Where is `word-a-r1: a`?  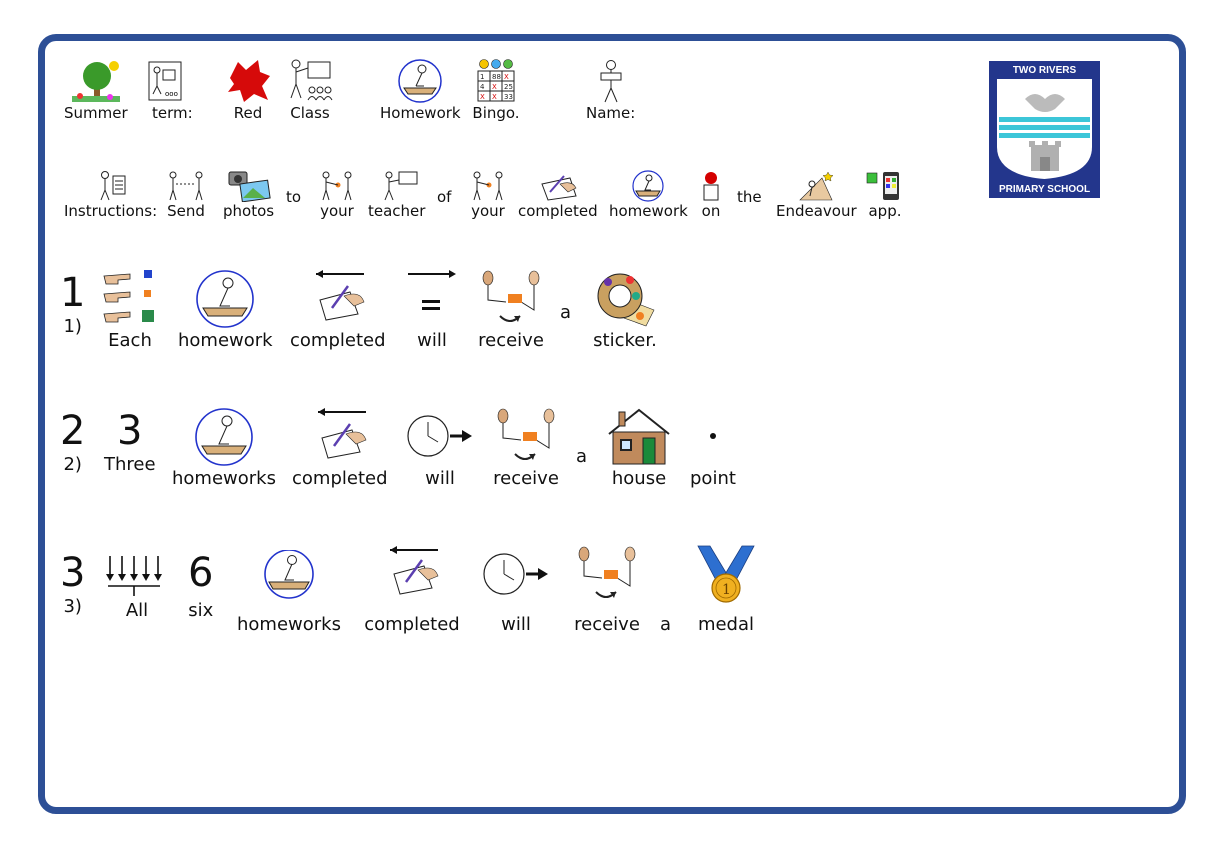 word-a-r1: a is located at coordinates (566, 312).